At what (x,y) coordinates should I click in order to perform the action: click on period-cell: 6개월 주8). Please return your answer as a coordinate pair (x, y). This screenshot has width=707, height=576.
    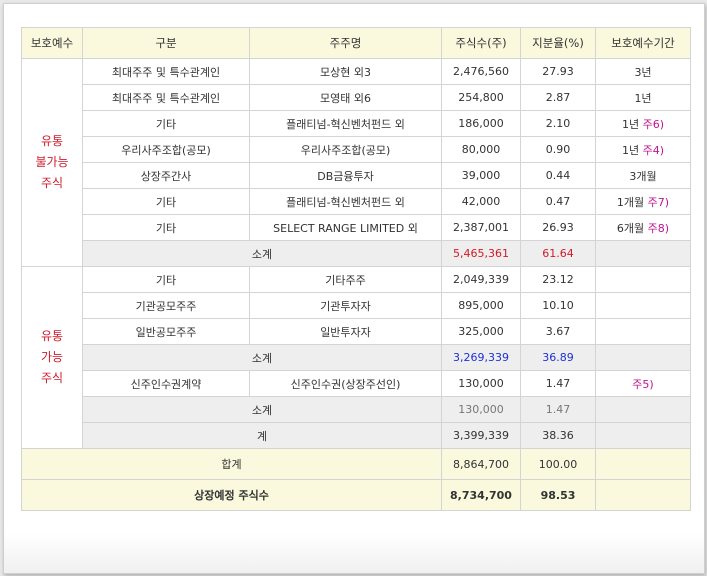
    Looking at the image, I should click on (643, 227).